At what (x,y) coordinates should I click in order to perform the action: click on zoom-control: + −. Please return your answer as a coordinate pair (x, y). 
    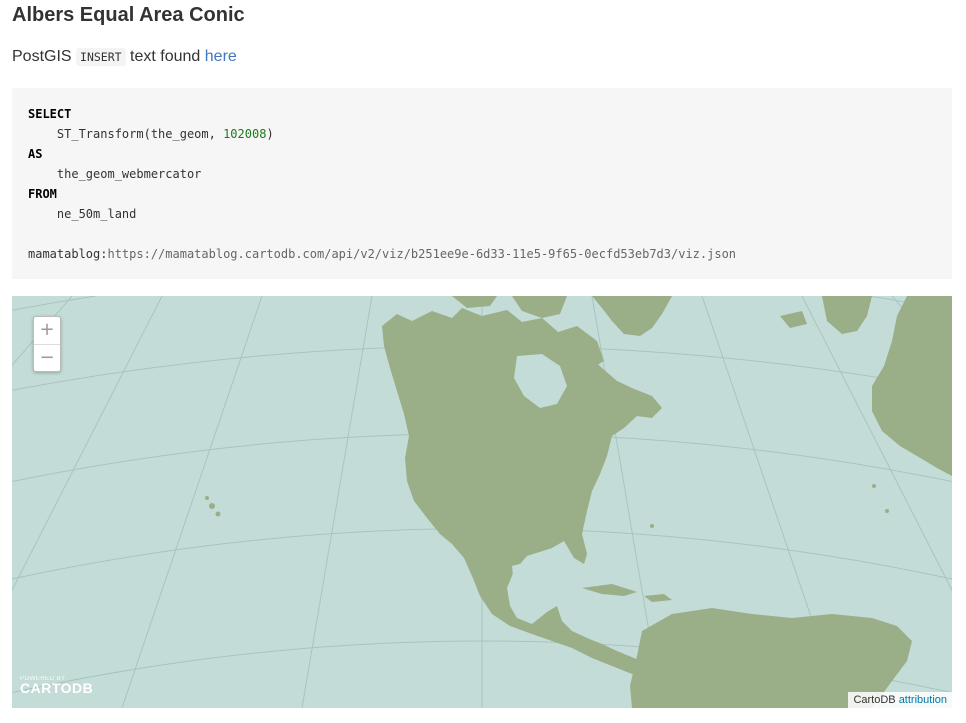
    Looking at the image, I should click on (47, 344).